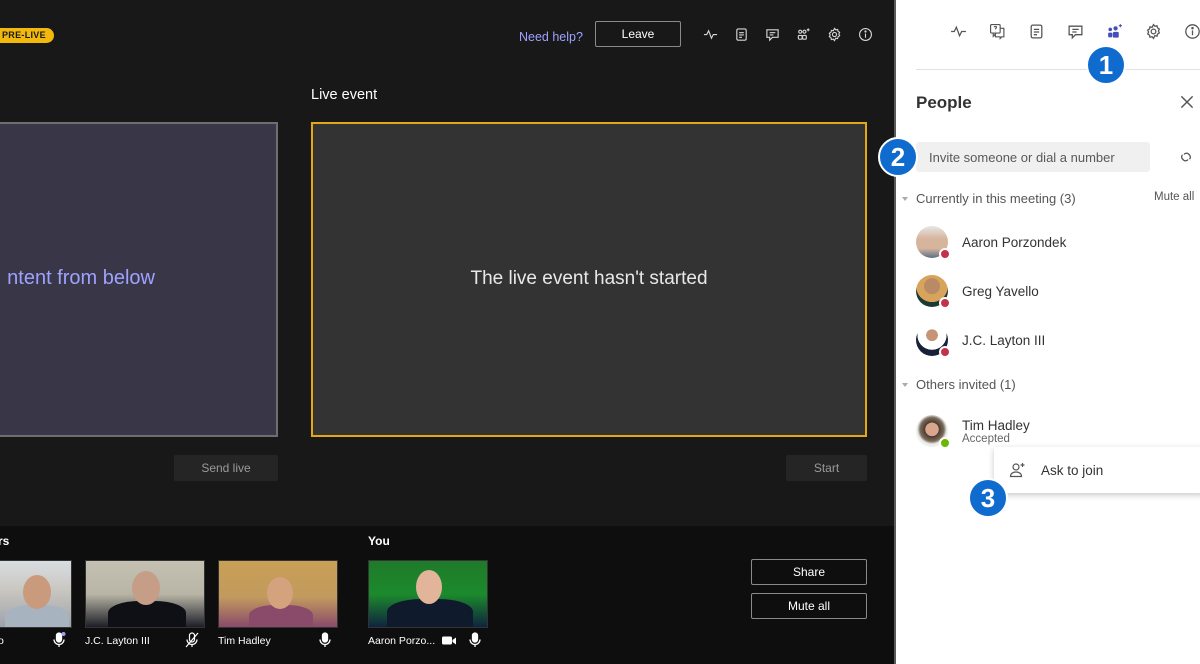 Image resolution: width=1200 pixels, height=664 pixels. I want to click on callout-badge: 1, so click(1106, 65).